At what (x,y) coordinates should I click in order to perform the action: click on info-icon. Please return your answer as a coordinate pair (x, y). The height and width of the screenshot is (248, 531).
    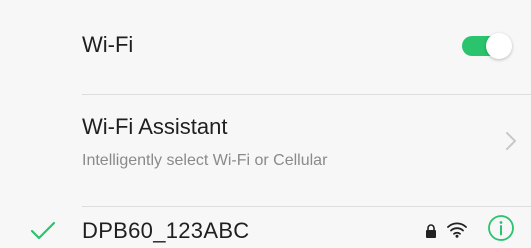
    Looking at the image, I should click on (501, 228).